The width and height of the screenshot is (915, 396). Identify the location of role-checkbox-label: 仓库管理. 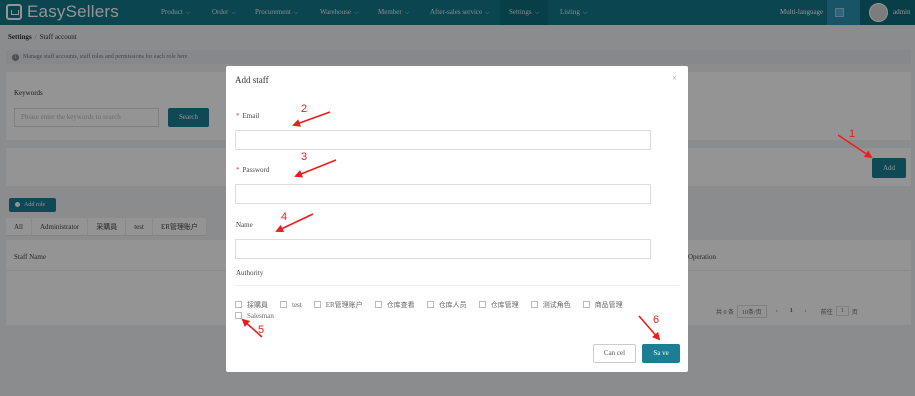
(504, 304).